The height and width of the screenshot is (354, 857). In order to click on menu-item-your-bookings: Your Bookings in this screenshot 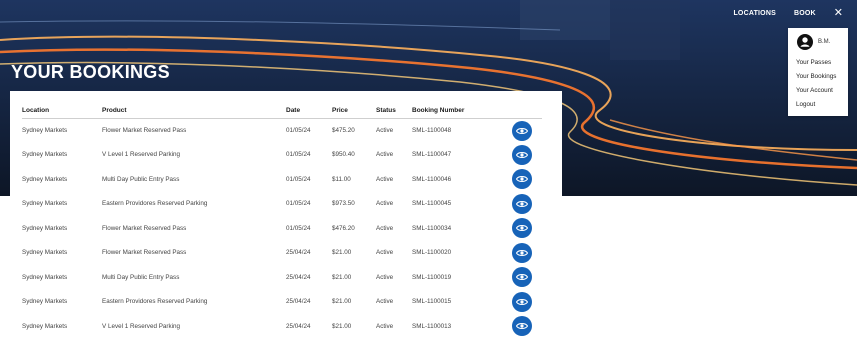, I will do `click(822, 77)`.